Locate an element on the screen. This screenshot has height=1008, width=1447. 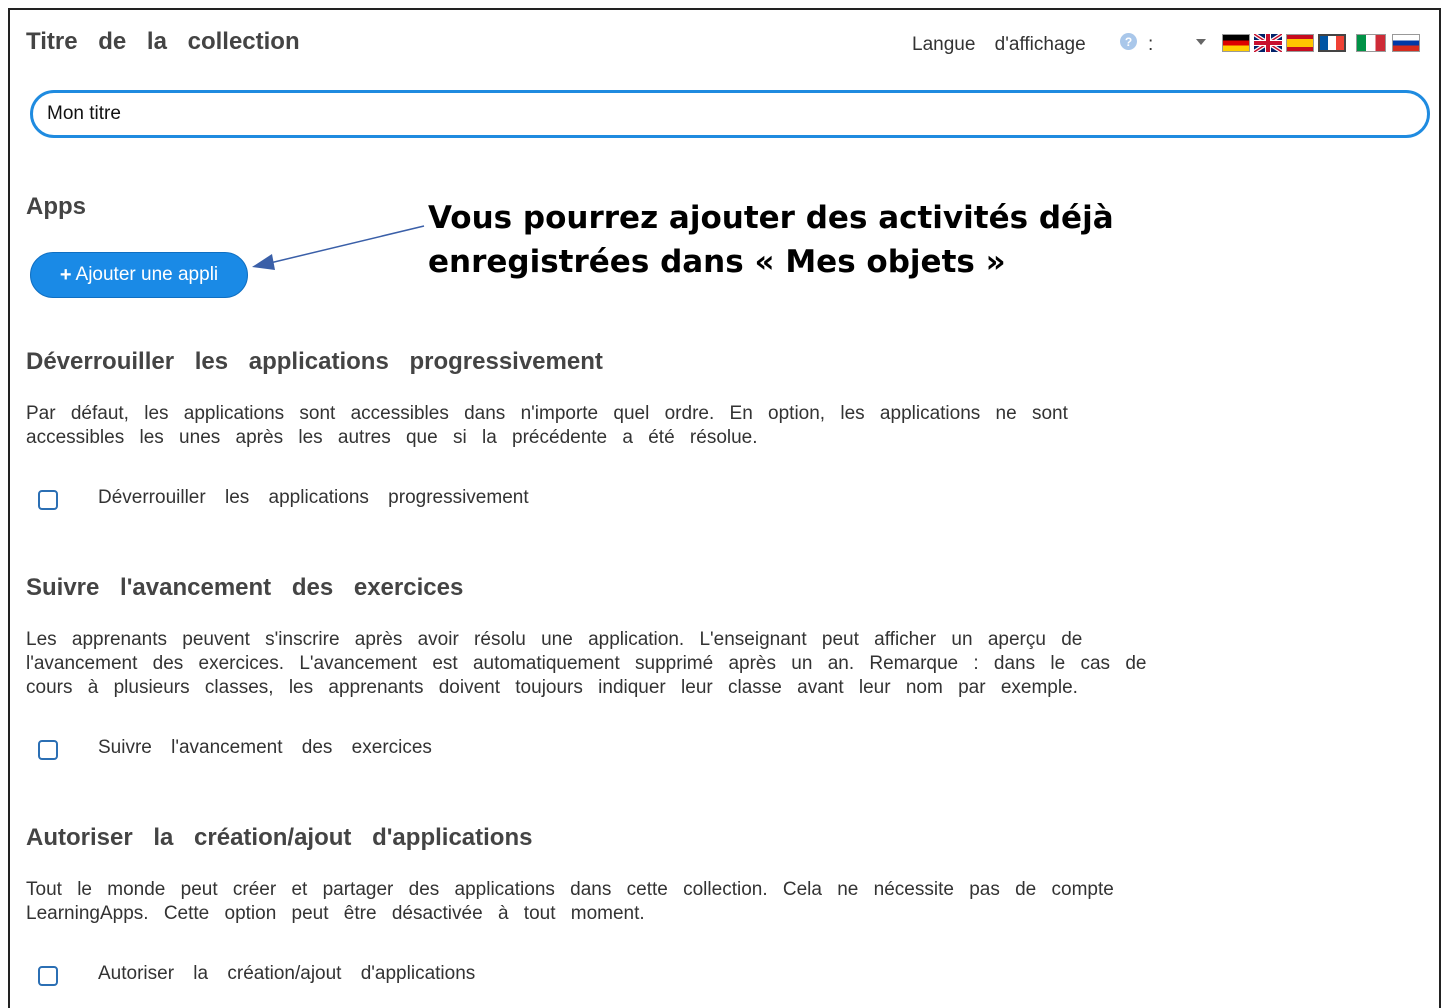
flag-en-graphic is located at coordinates (1268, 43).